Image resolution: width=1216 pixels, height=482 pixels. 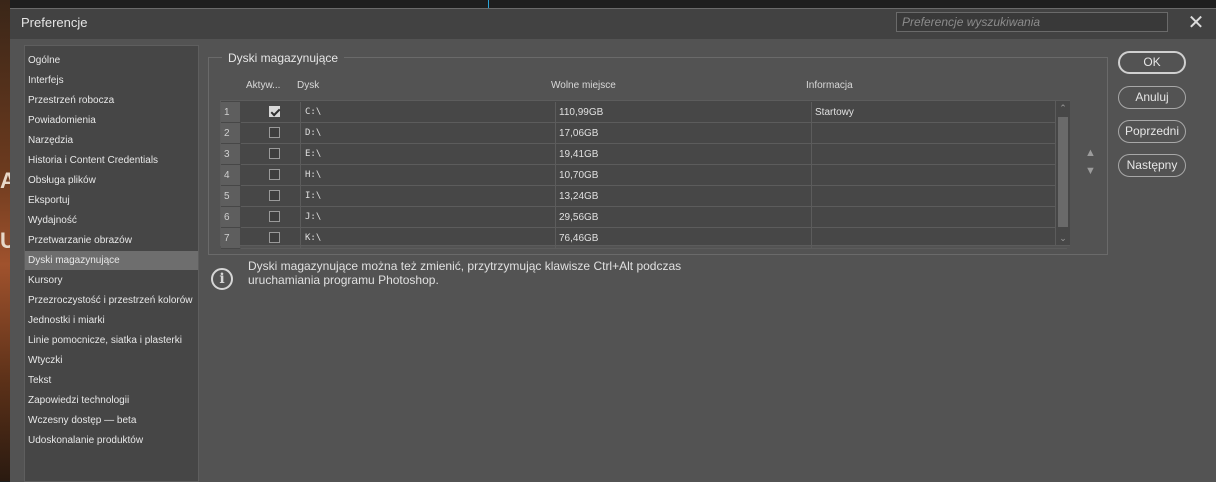 I want to click on free-space: 29,56GB, so click(x=684, y=217).